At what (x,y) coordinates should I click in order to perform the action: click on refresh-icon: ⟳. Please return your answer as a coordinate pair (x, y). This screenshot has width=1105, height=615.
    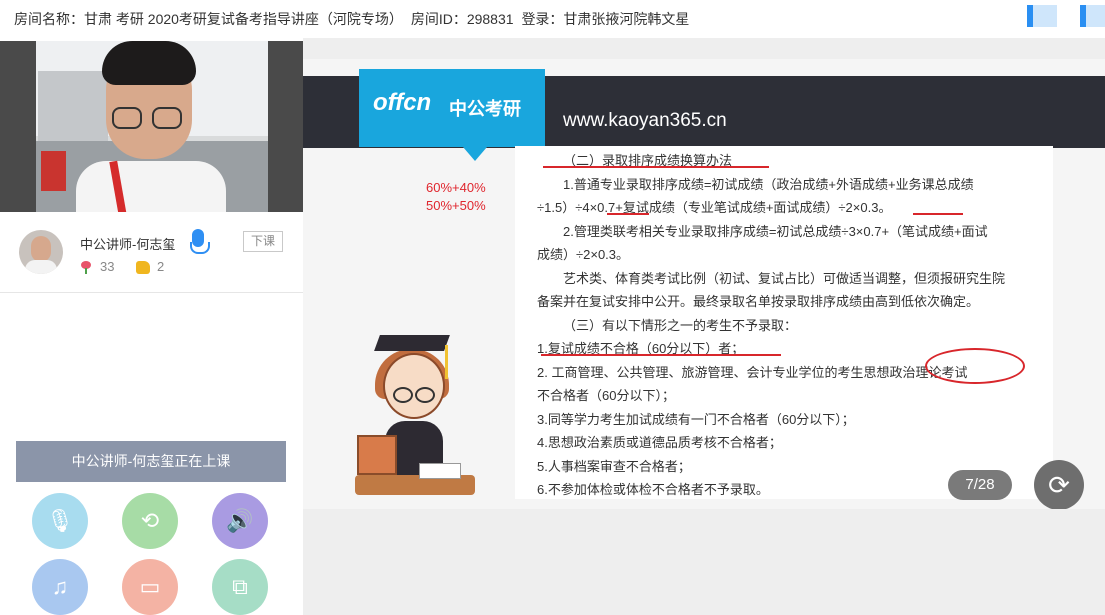
    Looking at the image, I should click on (1059, 485).